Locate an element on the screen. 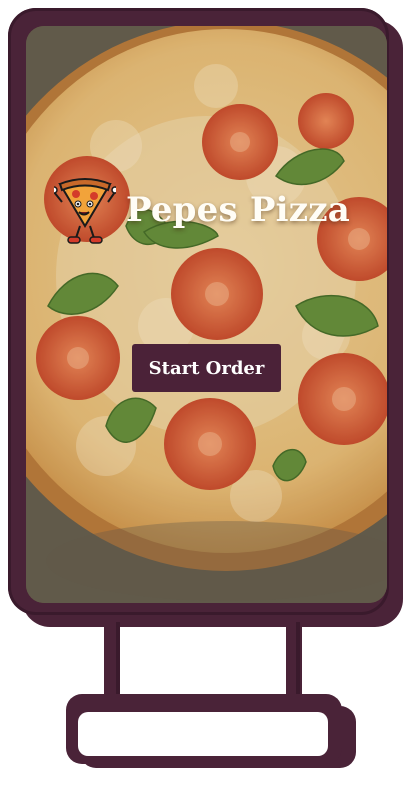  stand-pole-left-edge is located at coordinates (118, 660).